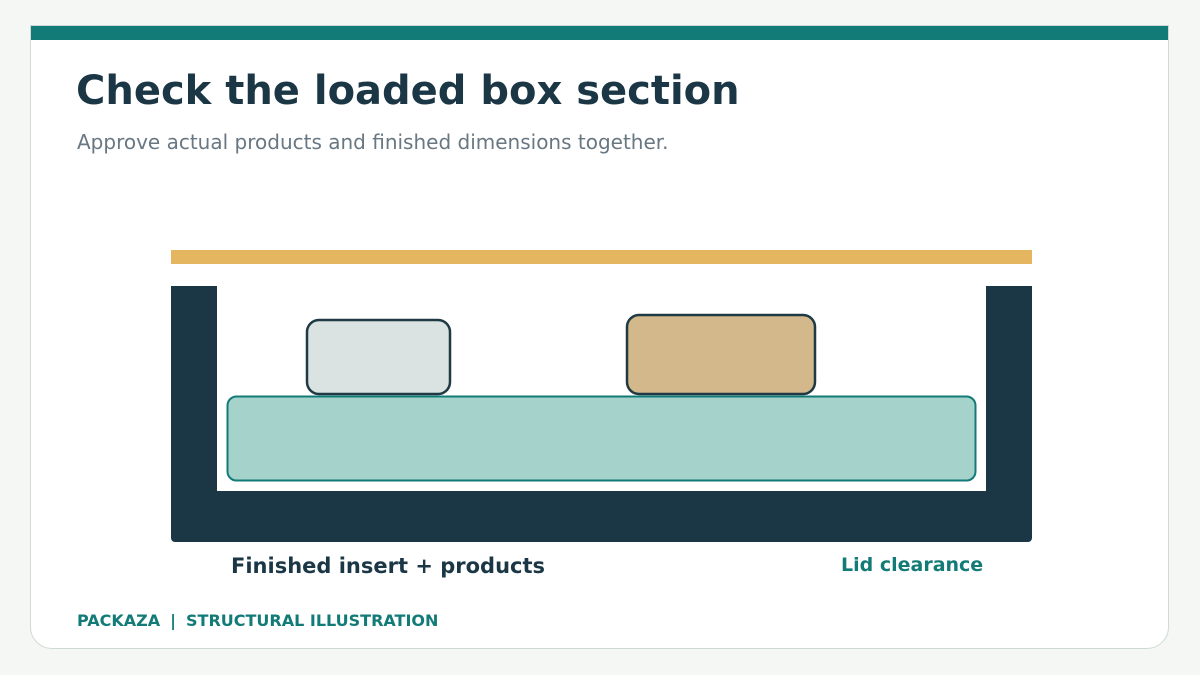 Image resolution: width=1200 pixels, height=675 pixels. Describe the element at coordinates (601, 257) in the screenshot. I see `lid` at that location.